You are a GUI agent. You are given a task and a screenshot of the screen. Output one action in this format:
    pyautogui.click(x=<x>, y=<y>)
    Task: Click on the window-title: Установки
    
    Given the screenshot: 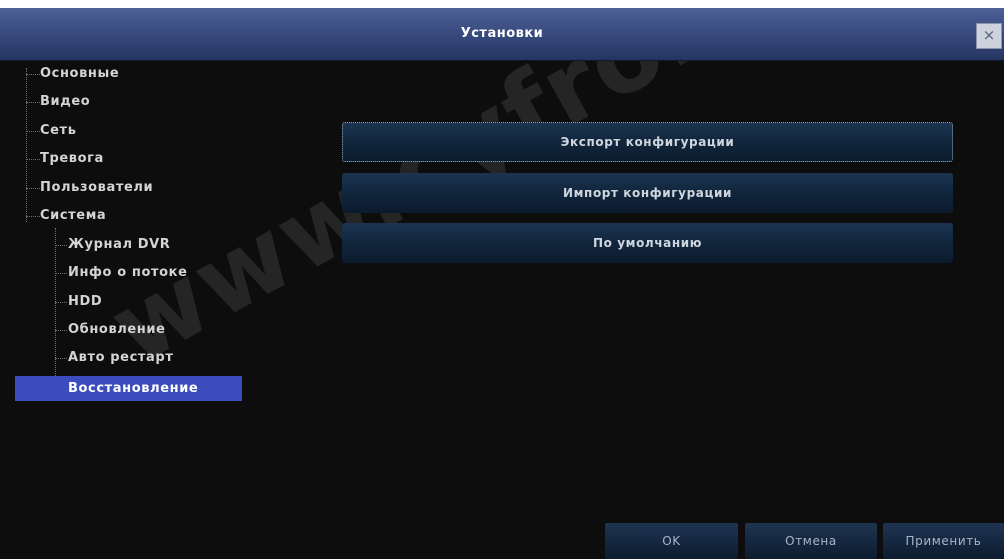 What is the action you would take?
    pyautogui.click(x=502, y=33)
    